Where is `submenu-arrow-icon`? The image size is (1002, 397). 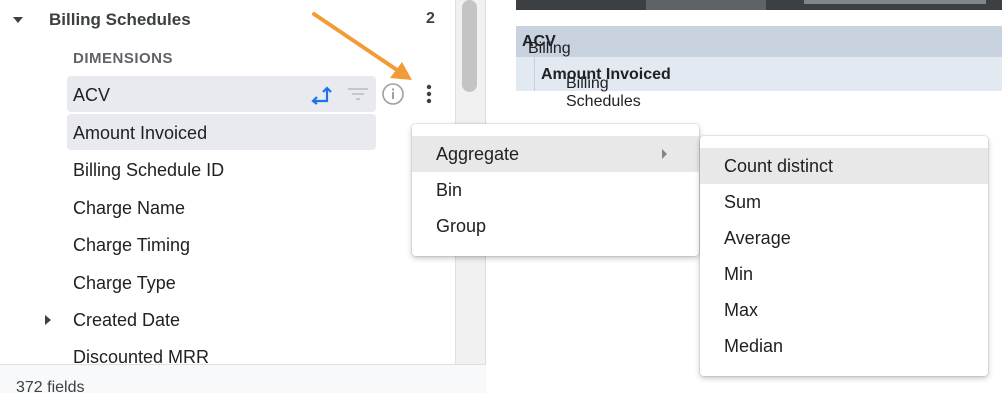
submenu-arrow-icon is located at coordinates (664, 154).